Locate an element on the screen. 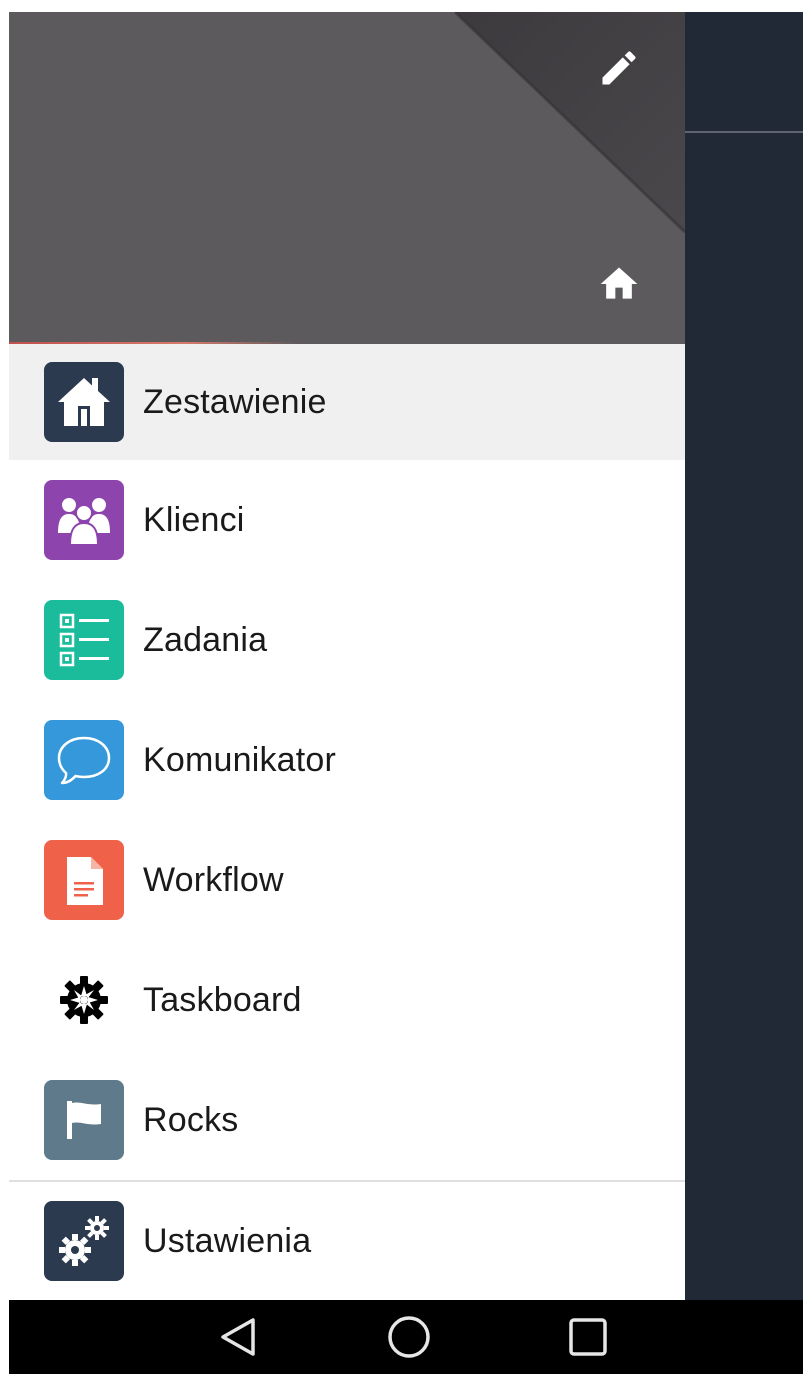 The height and width of the screenshot is (1374, 803). menu-item-label: Ustawienia is located at coordinates (227, 1240).